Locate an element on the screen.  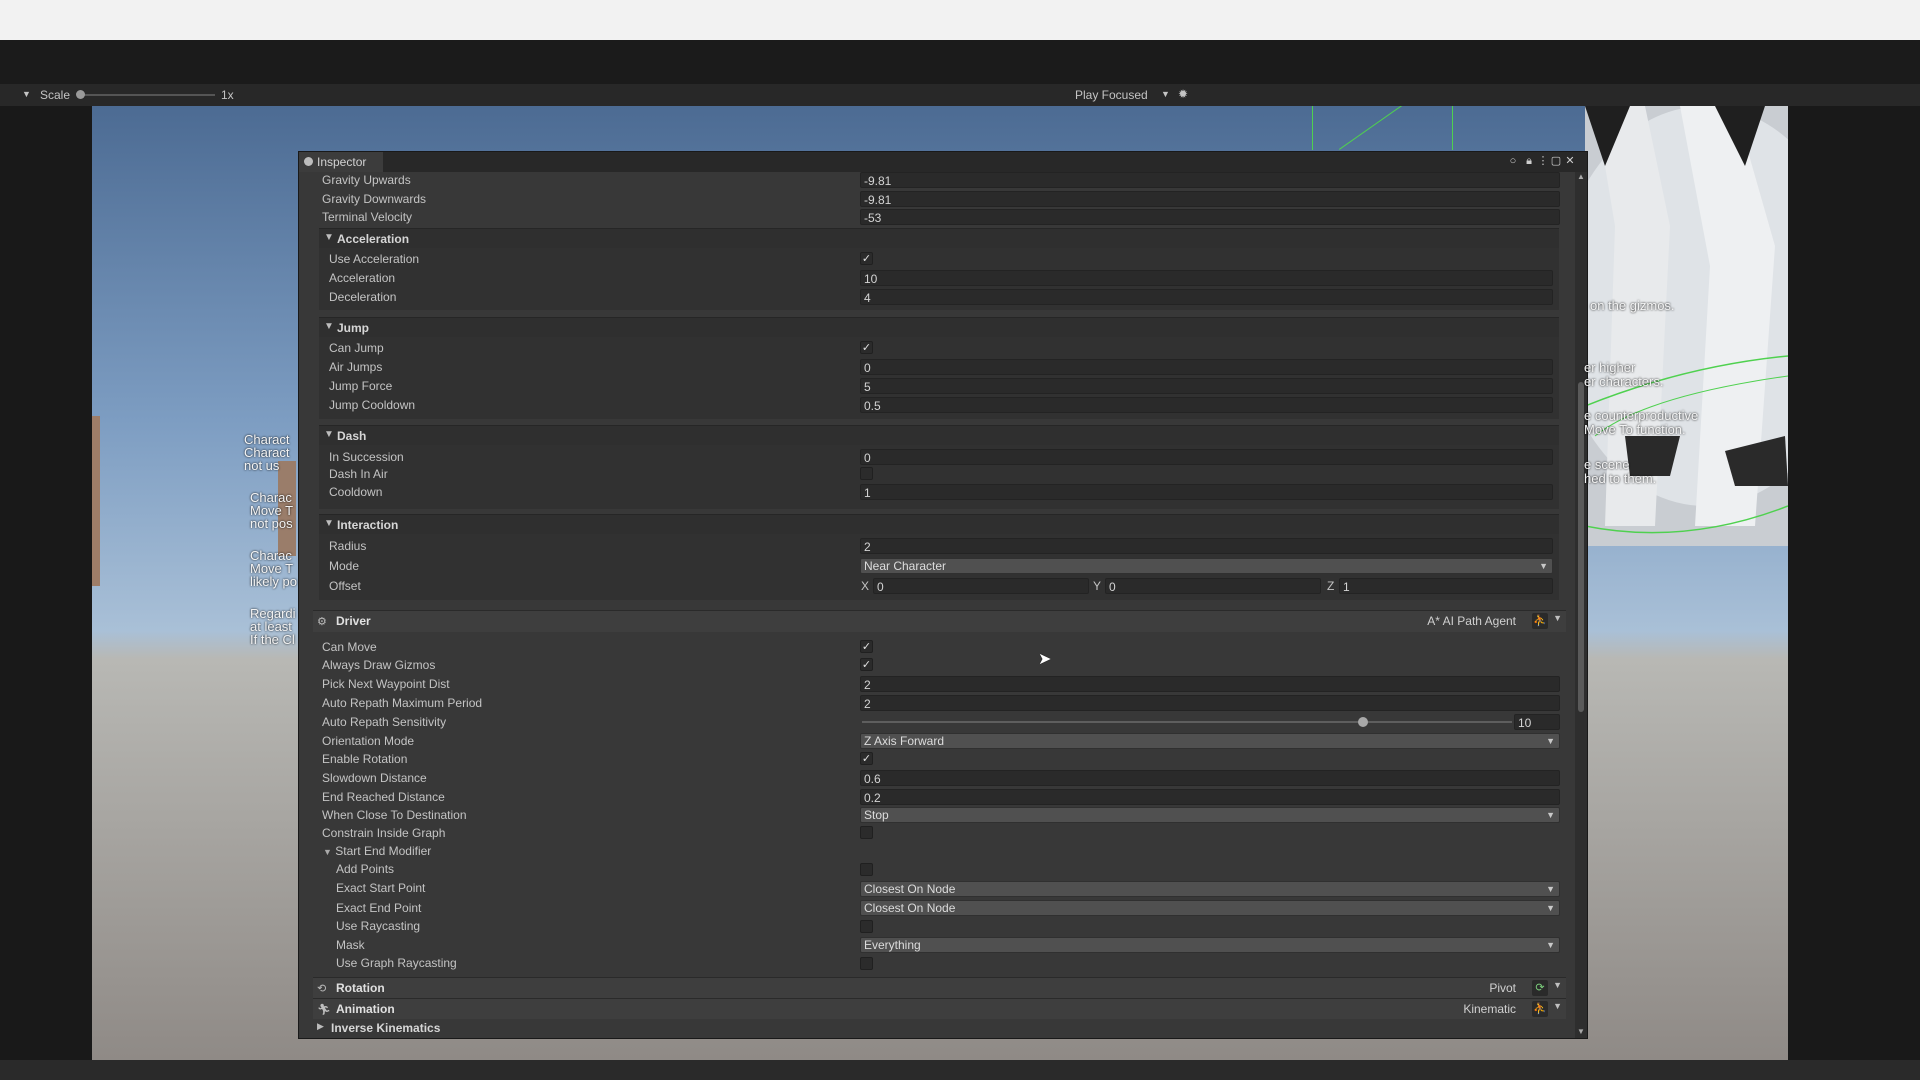
add-points-checkbox is located at coordinates (866, 869).